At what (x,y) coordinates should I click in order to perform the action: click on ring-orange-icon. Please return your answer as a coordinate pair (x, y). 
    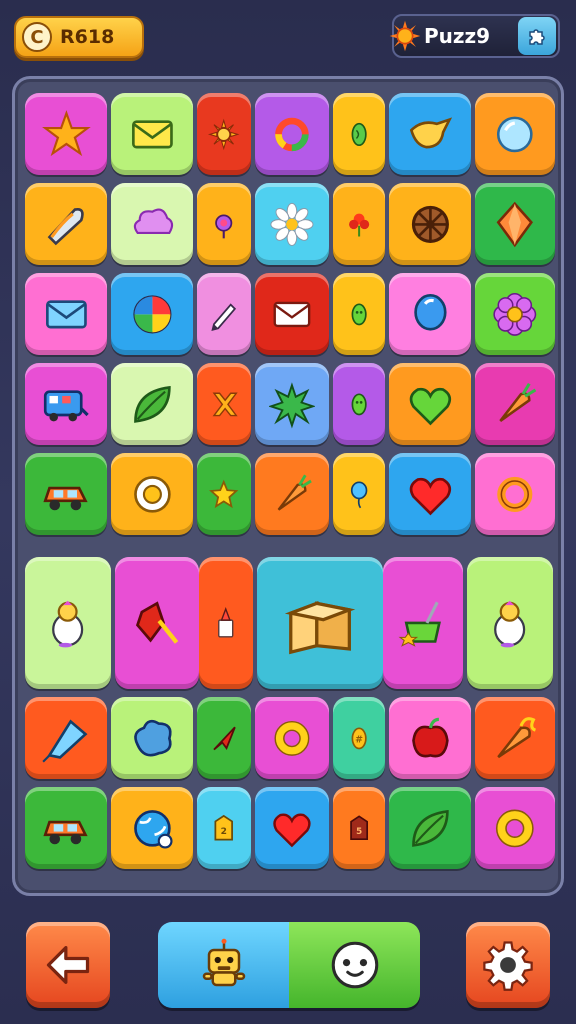
    Looking at the image, I should click on (515, 494).